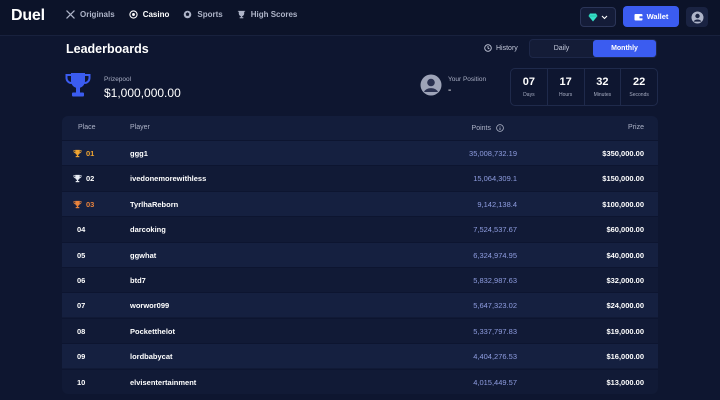 Image resolution: width=720 pixels, height=400 pixels. What do you see at coordinates (360, 305) in the screenshot?
I see `table-row: 07 worwor099 5,647,323.02 $24,000.00` at bounding box center [360, 305].